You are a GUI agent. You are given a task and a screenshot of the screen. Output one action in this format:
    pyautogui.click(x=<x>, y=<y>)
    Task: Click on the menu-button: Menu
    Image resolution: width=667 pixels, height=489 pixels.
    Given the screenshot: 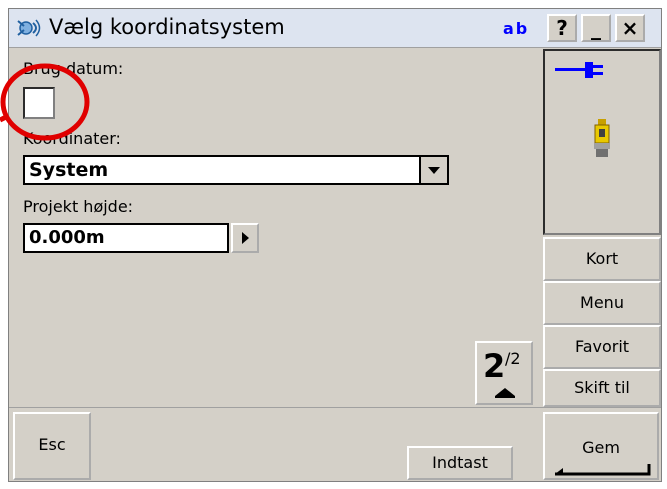 What is the action you would take?
    pyautogui.click(x=602, y=303)
    